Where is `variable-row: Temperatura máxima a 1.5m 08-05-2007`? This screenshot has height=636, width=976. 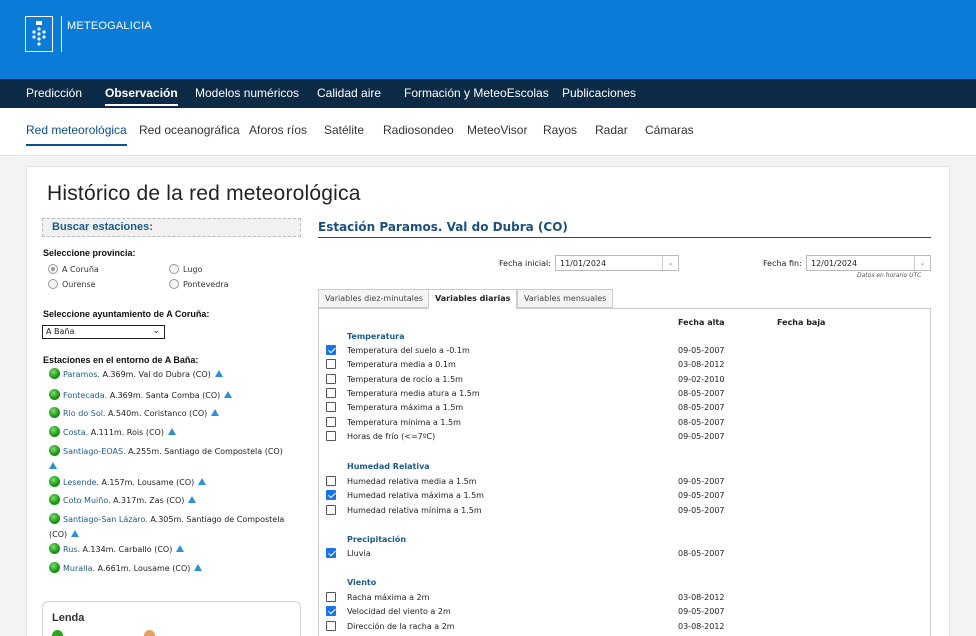
variable-row: Temperatura máxima a 1.5m 08-05-2007 is located at coordinates (626, 408).